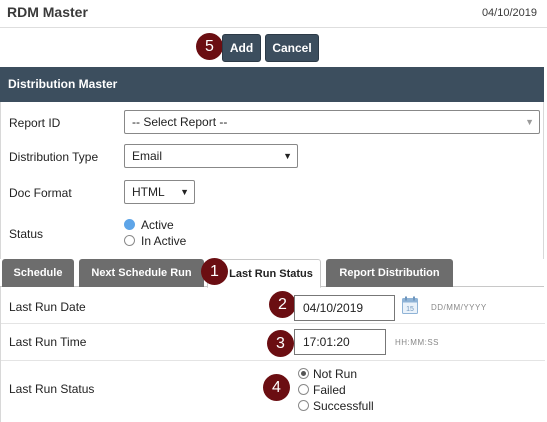 The image size is (547, 422). I want to click on doc-format-label: Doc Format, so click(40, 193).